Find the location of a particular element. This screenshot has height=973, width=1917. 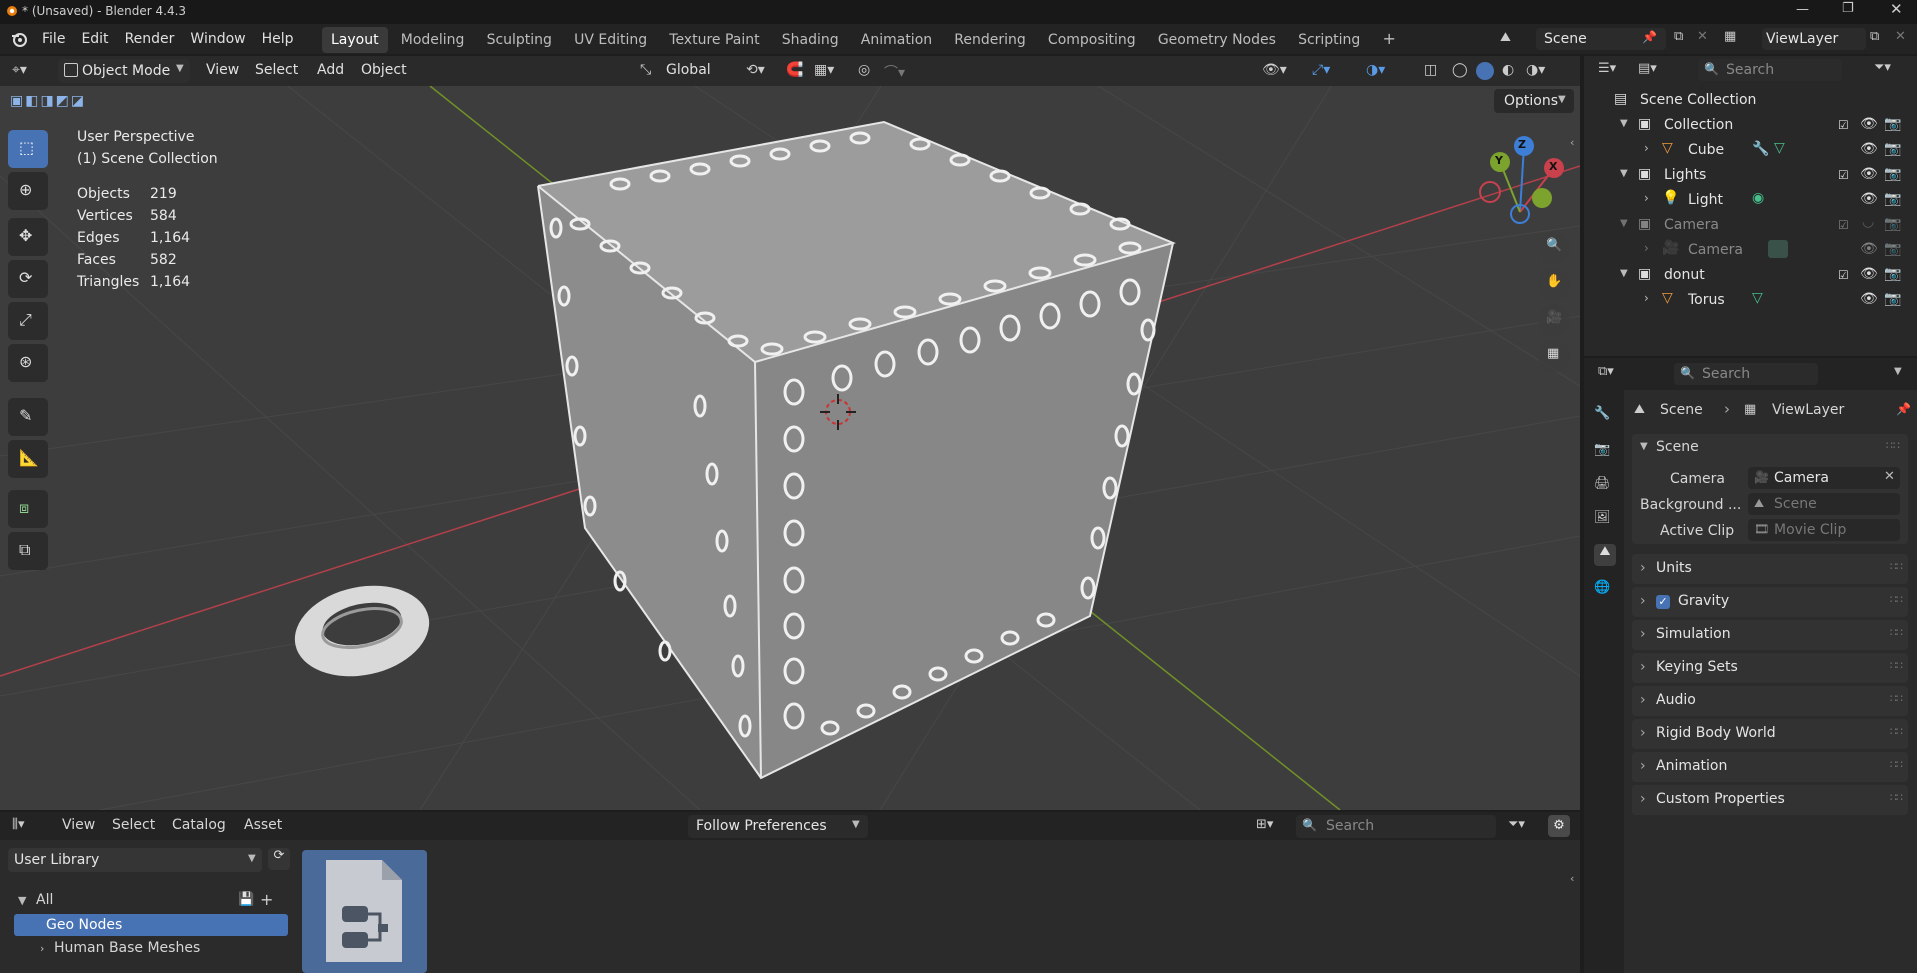

menu-render: Render is located at coordinates (150, 39).